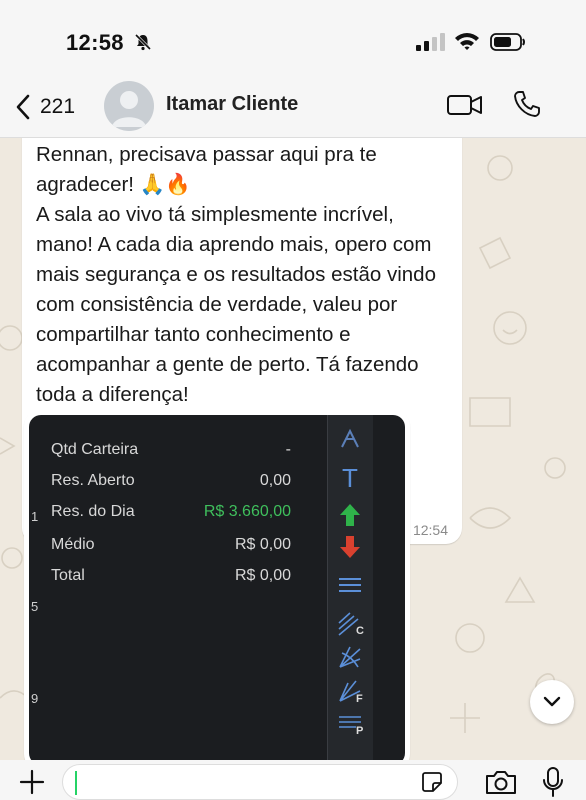 The image size is (586, 800). What do you see at coordinates (350, 438) in the screenshot?
I see `crosshair-icon` at bounding box center [350, 438].